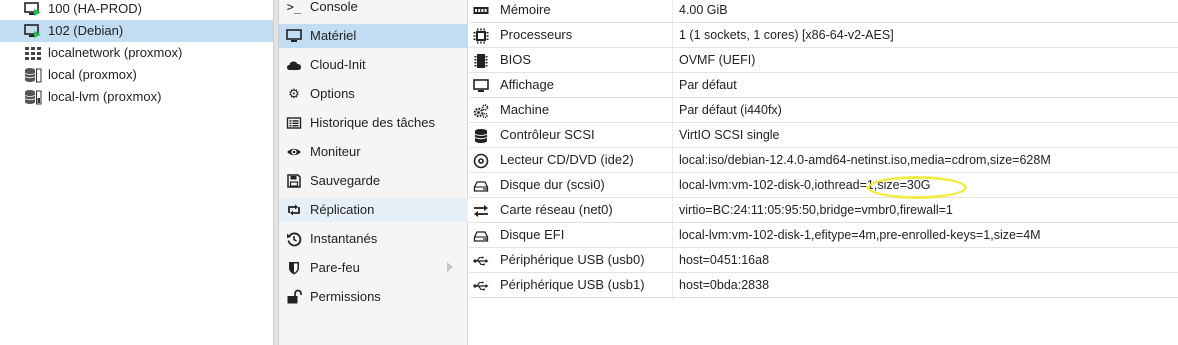 The image size is (1178, 345). I want to click on nav-item-label: Options, so click(332, 93).